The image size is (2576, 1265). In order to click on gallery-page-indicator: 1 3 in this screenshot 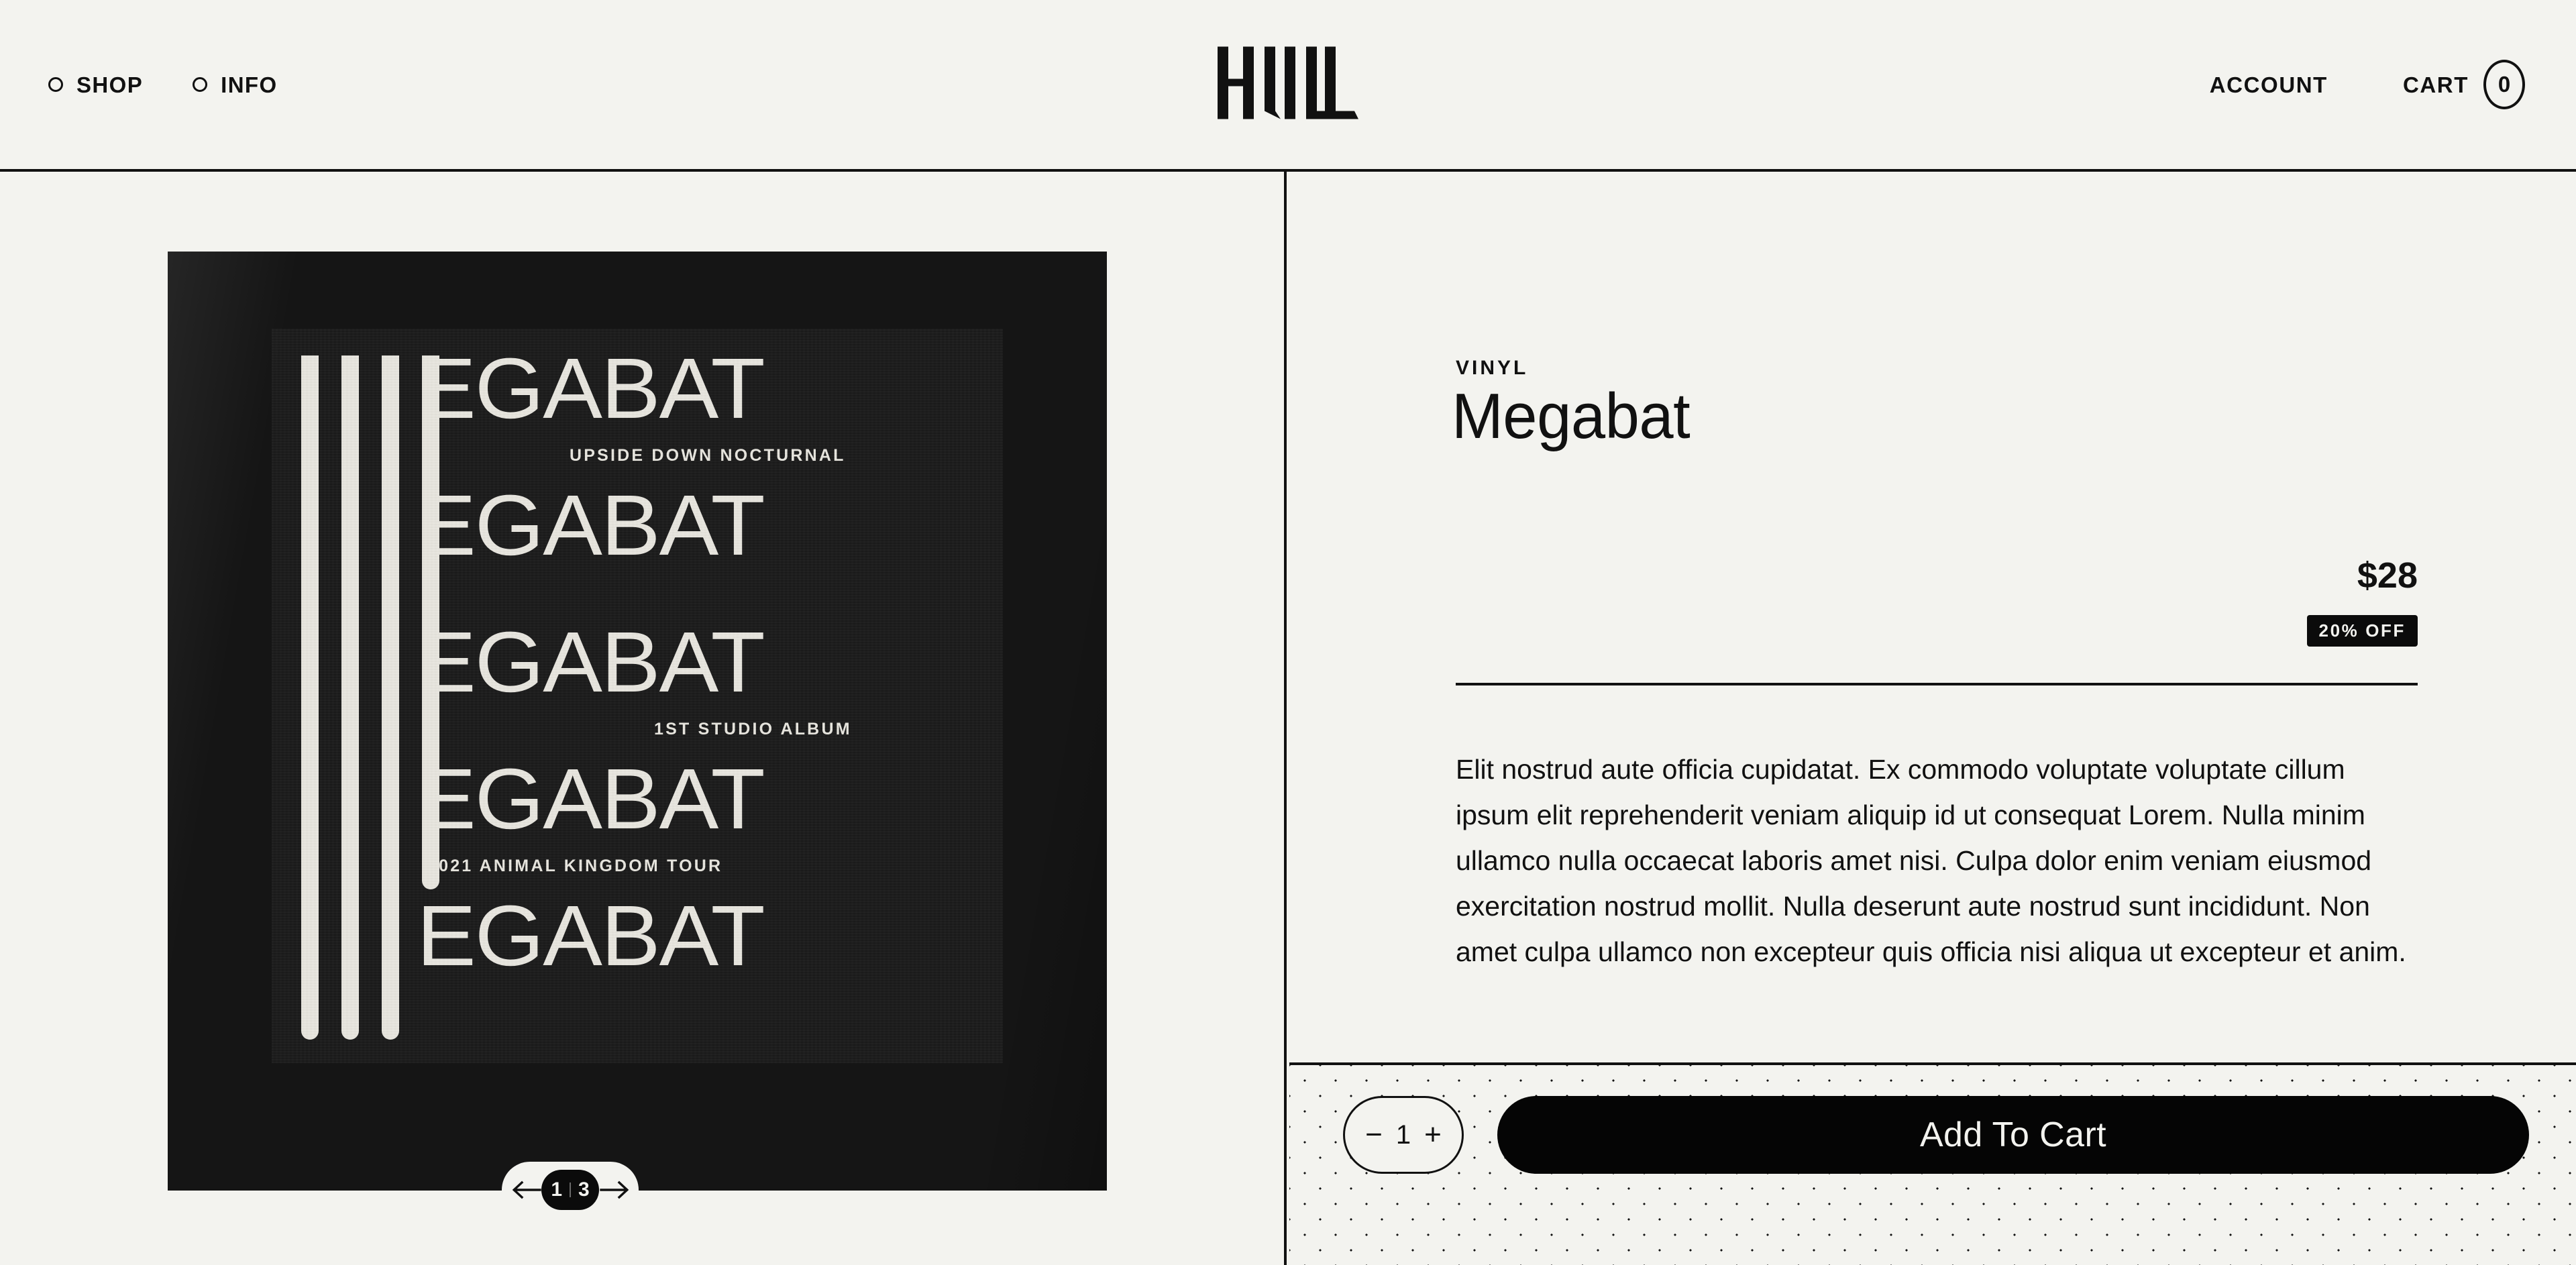, I will do `click(570, 1190)`.